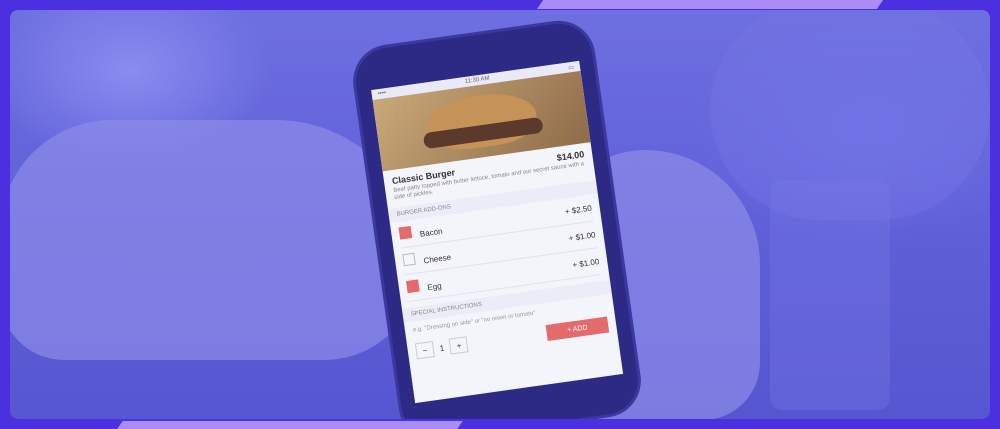 Image resolution: width=1000 pixels, height=429 pixels. What do you see at coordinates (409, 260) in the screenshot?
I see `checkbox-cheese` at bounding box center [409, 260].